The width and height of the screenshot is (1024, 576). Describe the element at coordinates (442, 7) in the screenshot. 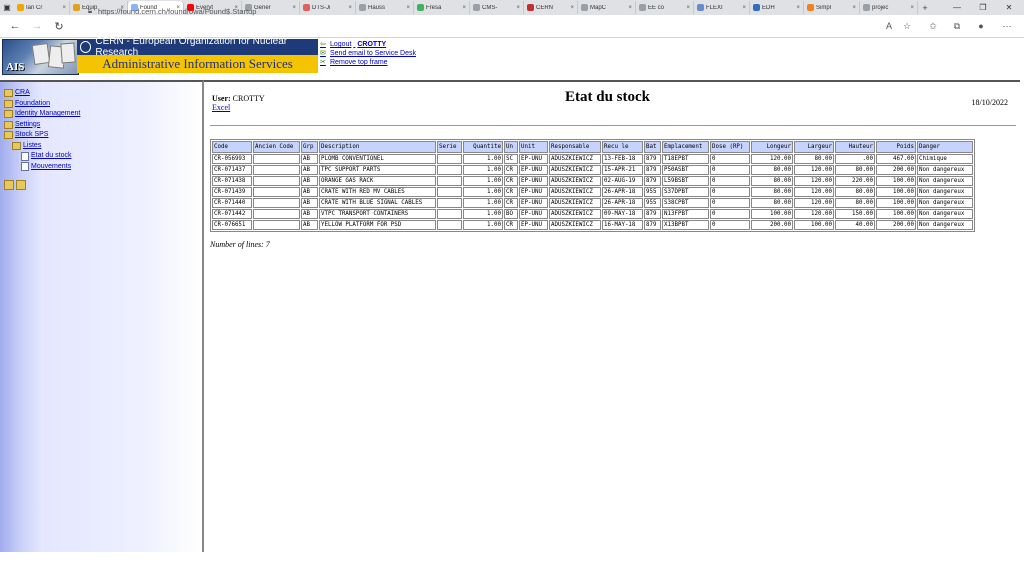

I see `browser-tab: Fresa ×` at that location.